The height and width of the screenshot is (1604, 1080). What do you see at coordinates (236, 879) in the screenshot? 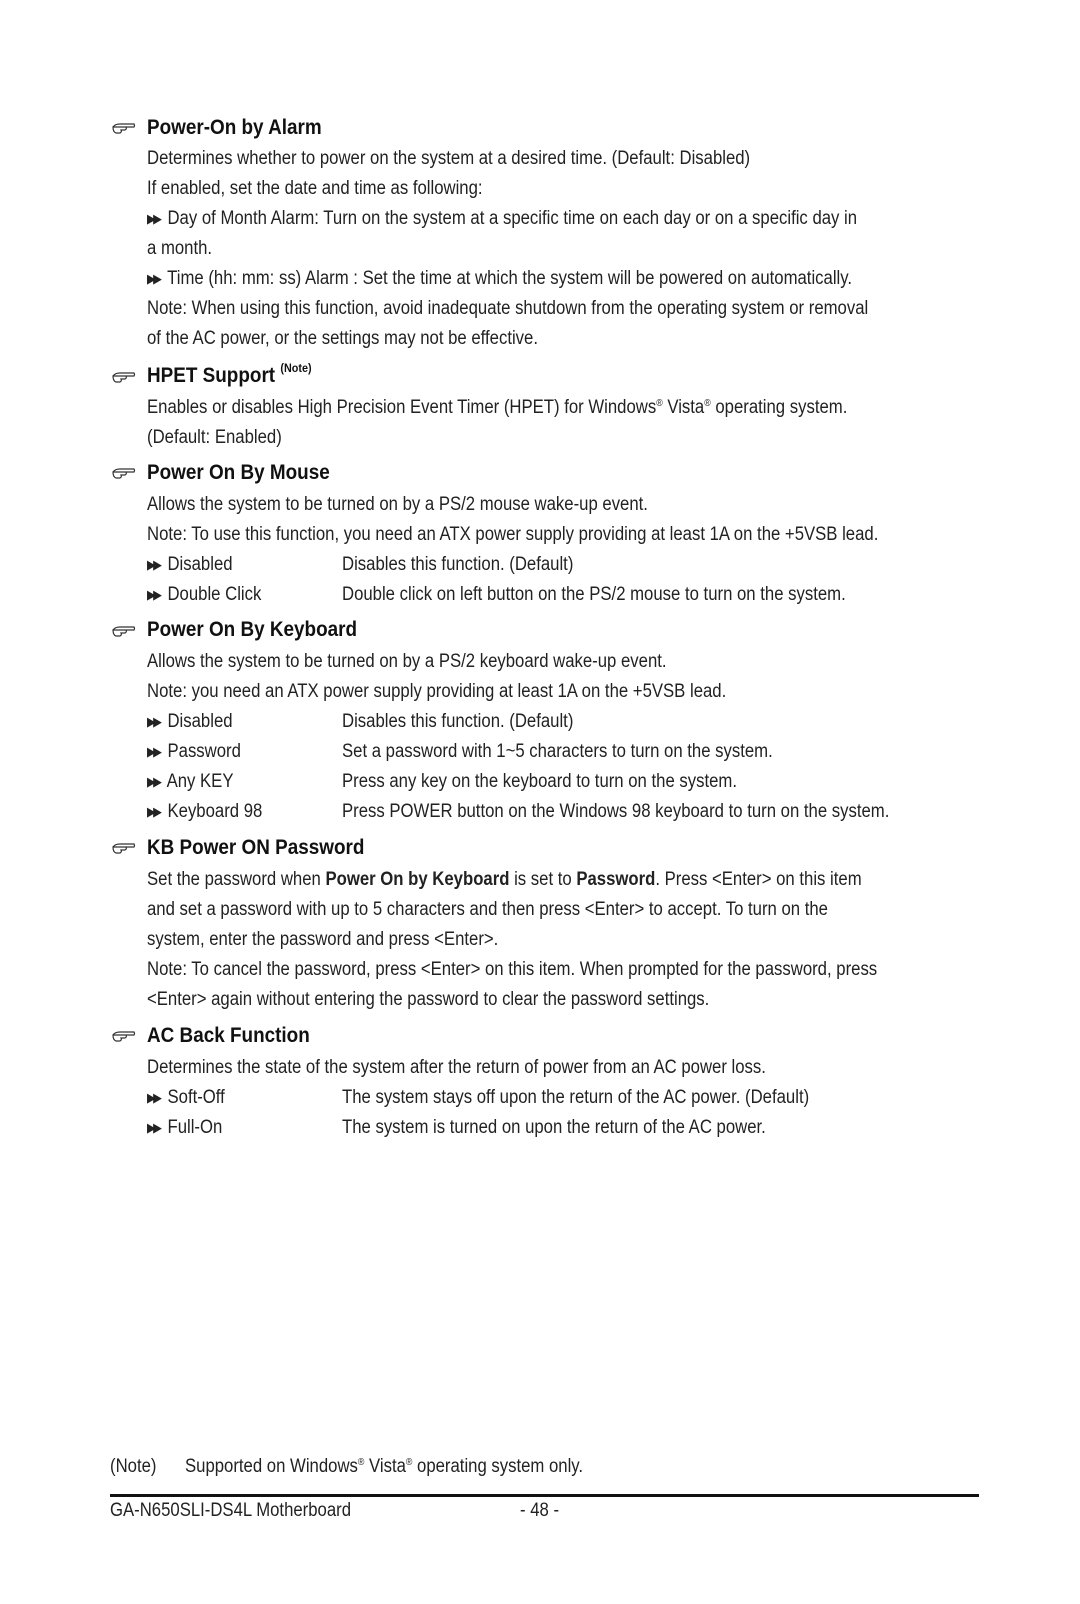
I see `text-run: Set the password when` at bounding box center [236, 879].